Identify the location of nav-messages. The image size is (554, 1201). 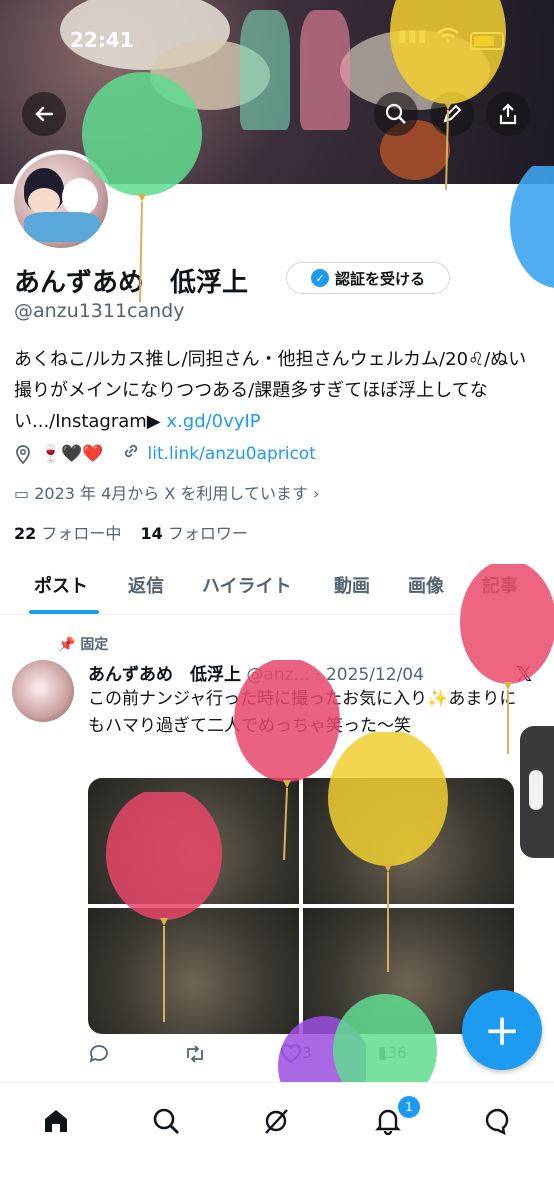
(498, 1121).